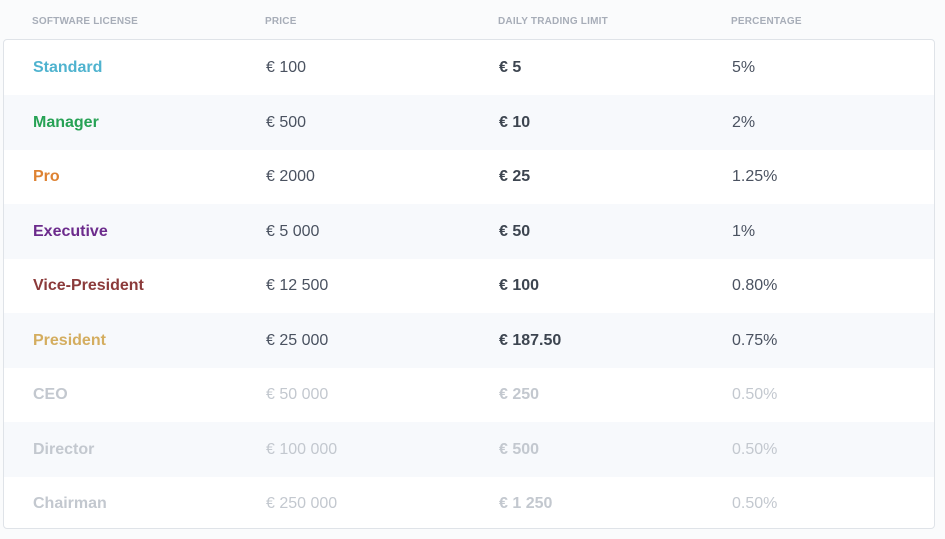 The image size is (945, 539). What do you see at coordinates (70, 503) in the screenshot?
I see `license-name: Chairman` at bounding box center [70, 503].